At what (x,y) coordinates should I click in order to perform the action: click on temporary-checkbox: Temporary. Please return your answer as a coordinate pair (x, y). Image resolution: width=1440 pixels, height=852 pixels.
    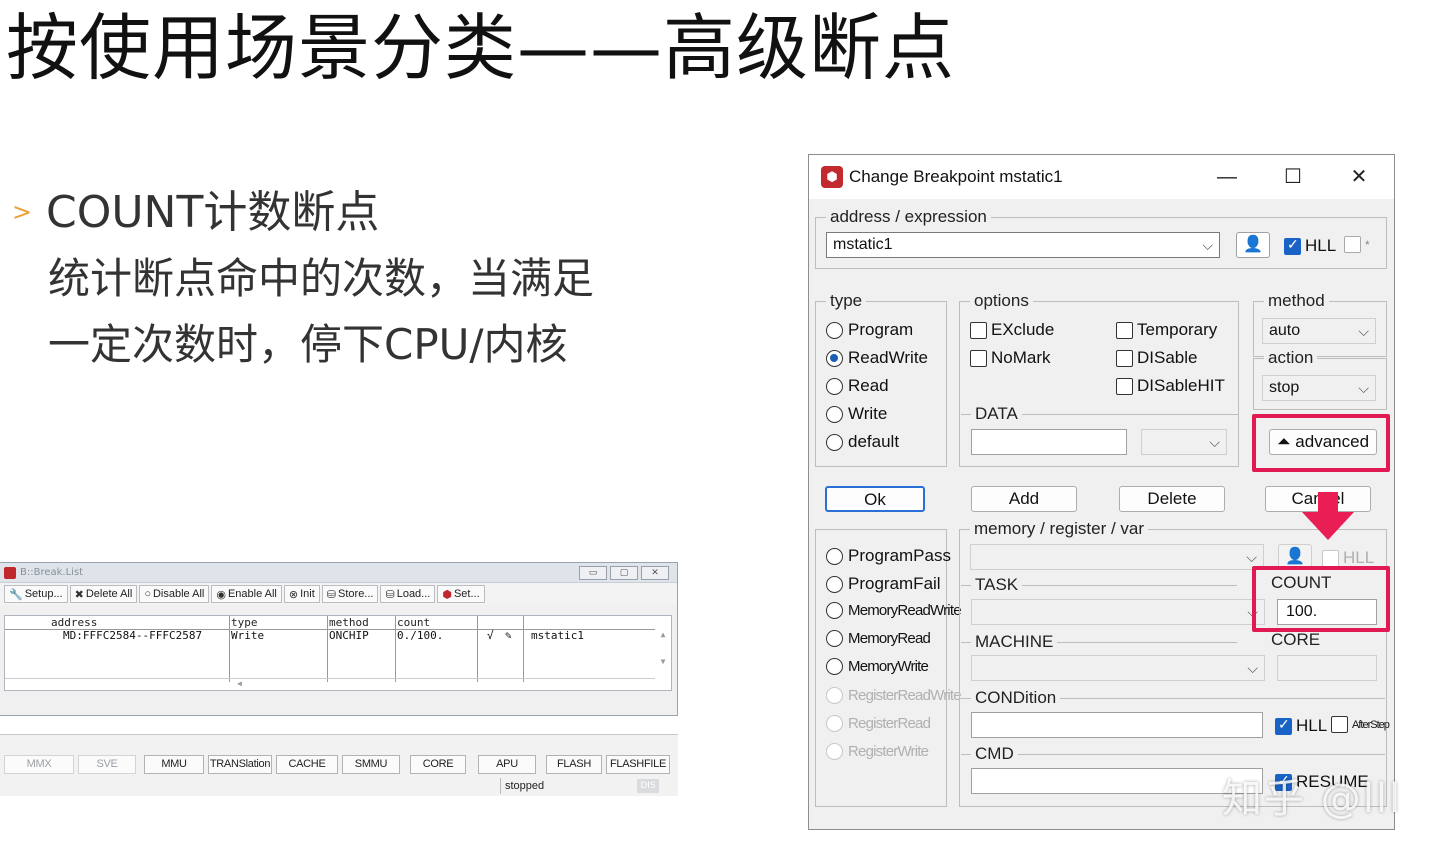
    Looking at the image, I should click on (1166, 330).